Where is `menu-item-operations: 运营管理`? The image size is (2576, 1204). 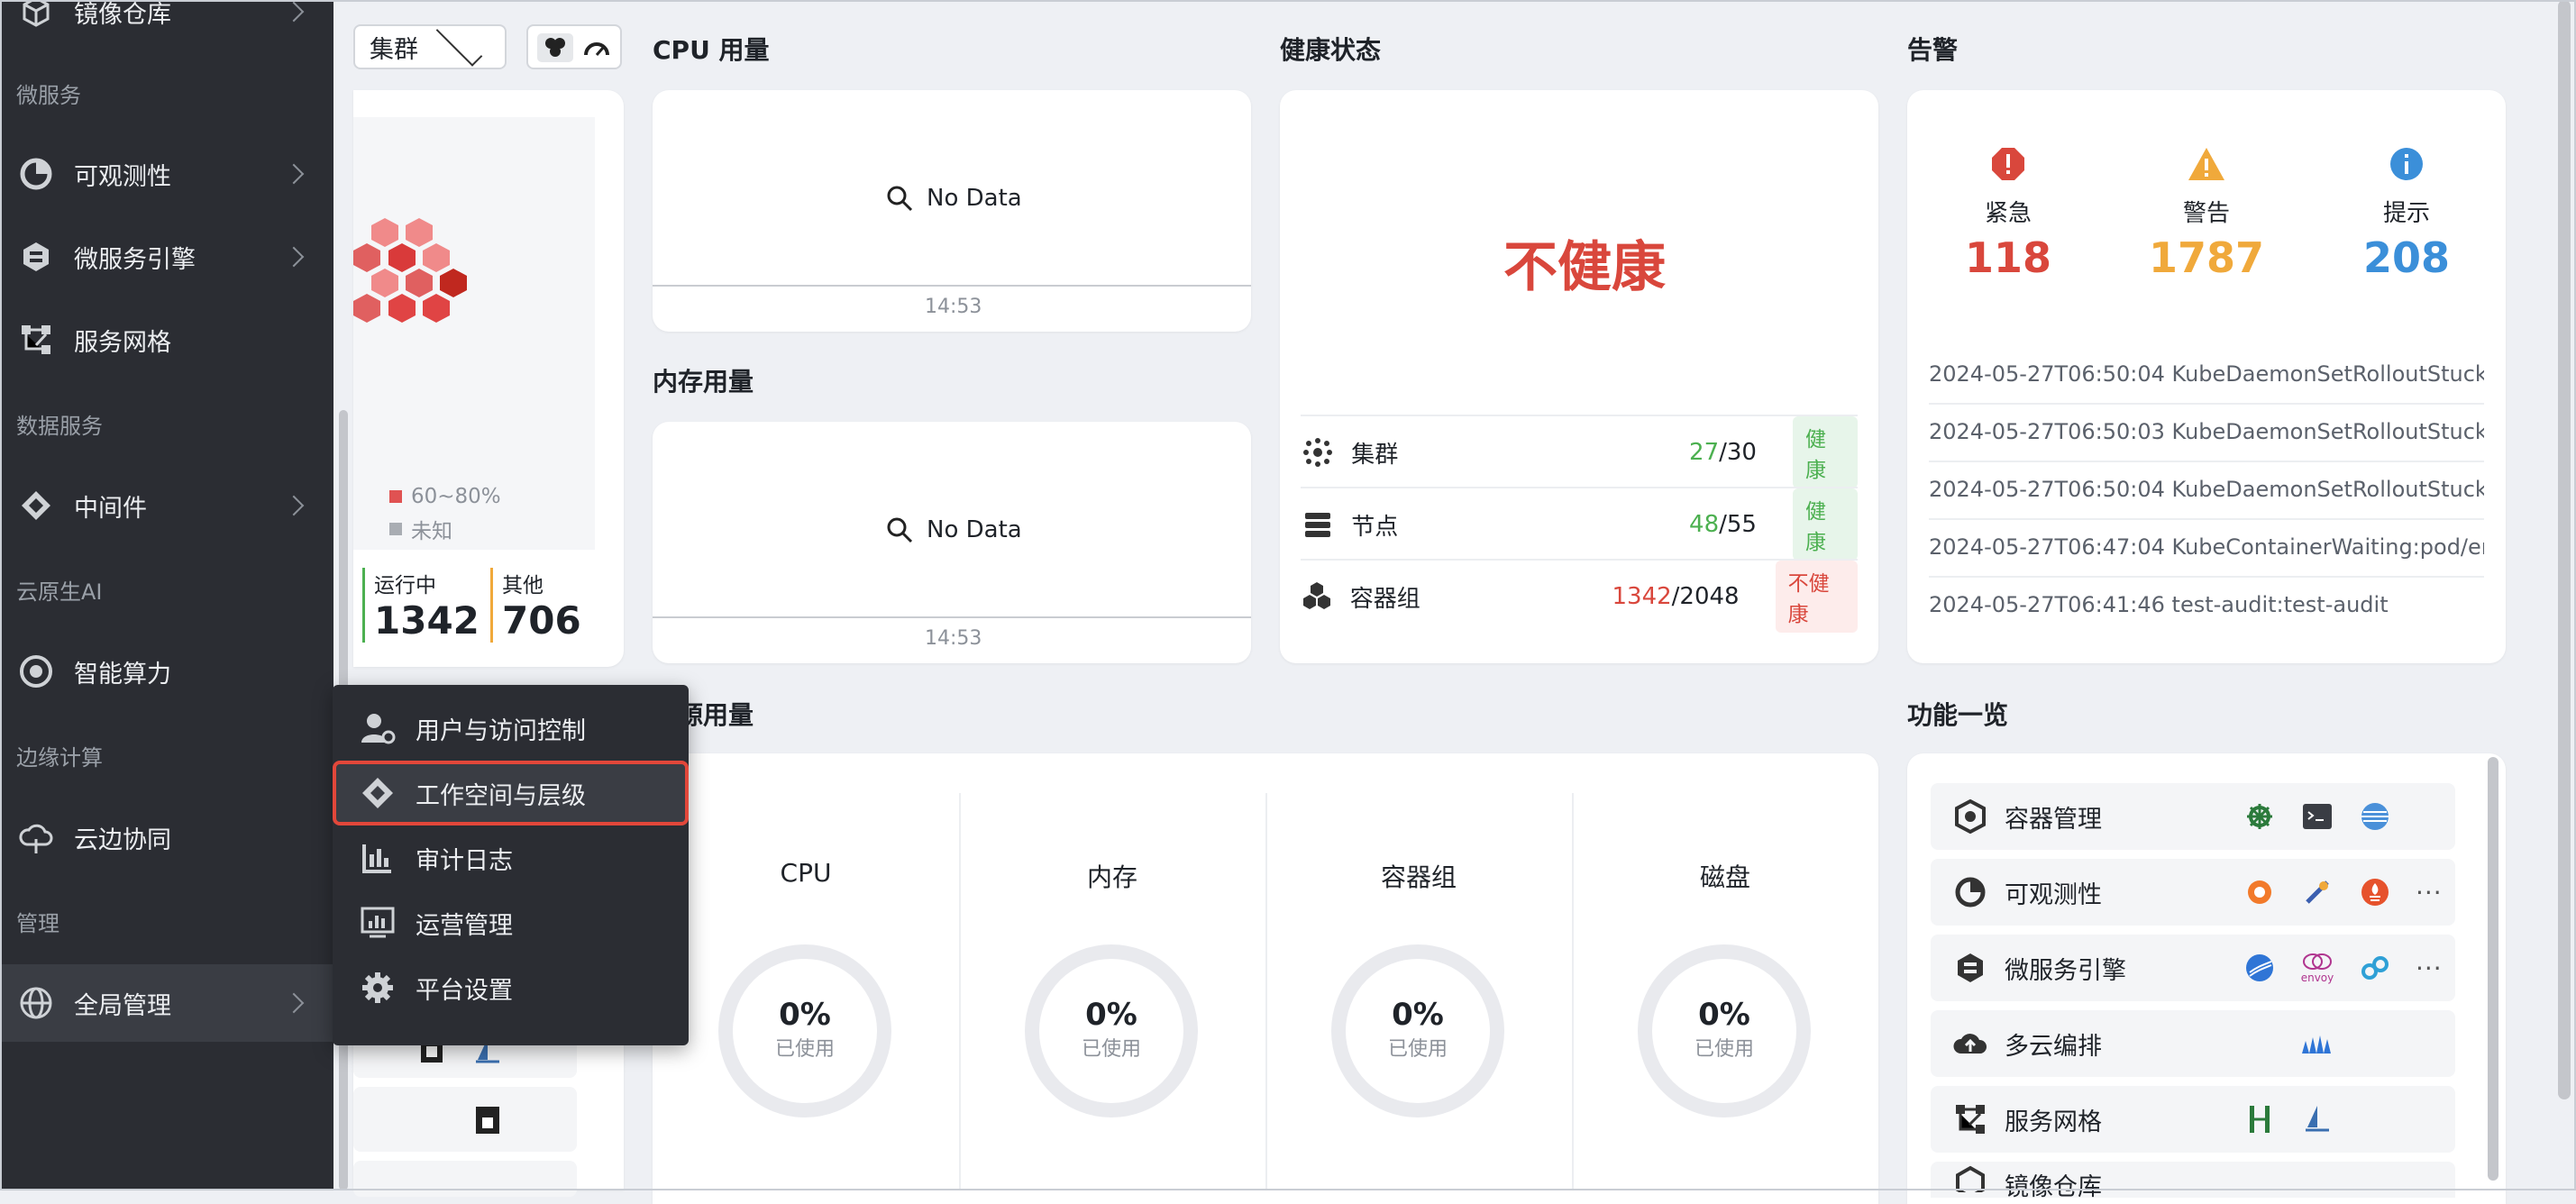
menu-item-operations: 运营管理 is located at coordinates (511, 922).